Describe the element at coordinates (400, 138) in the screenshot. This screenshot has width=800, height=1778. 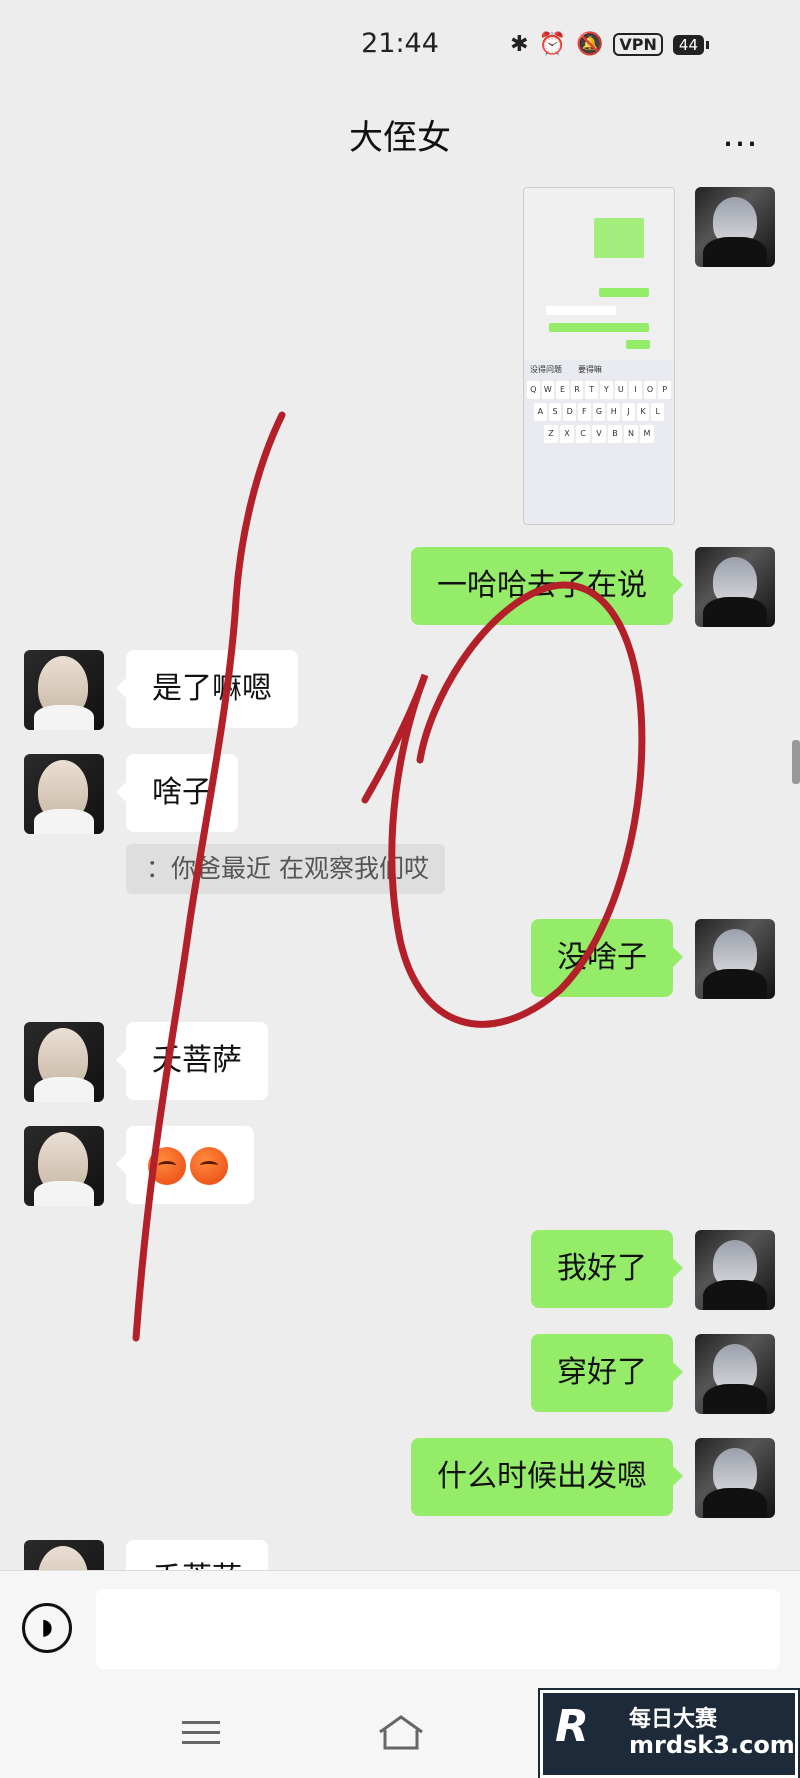
I see `chat-title: 大侄女` at that location.